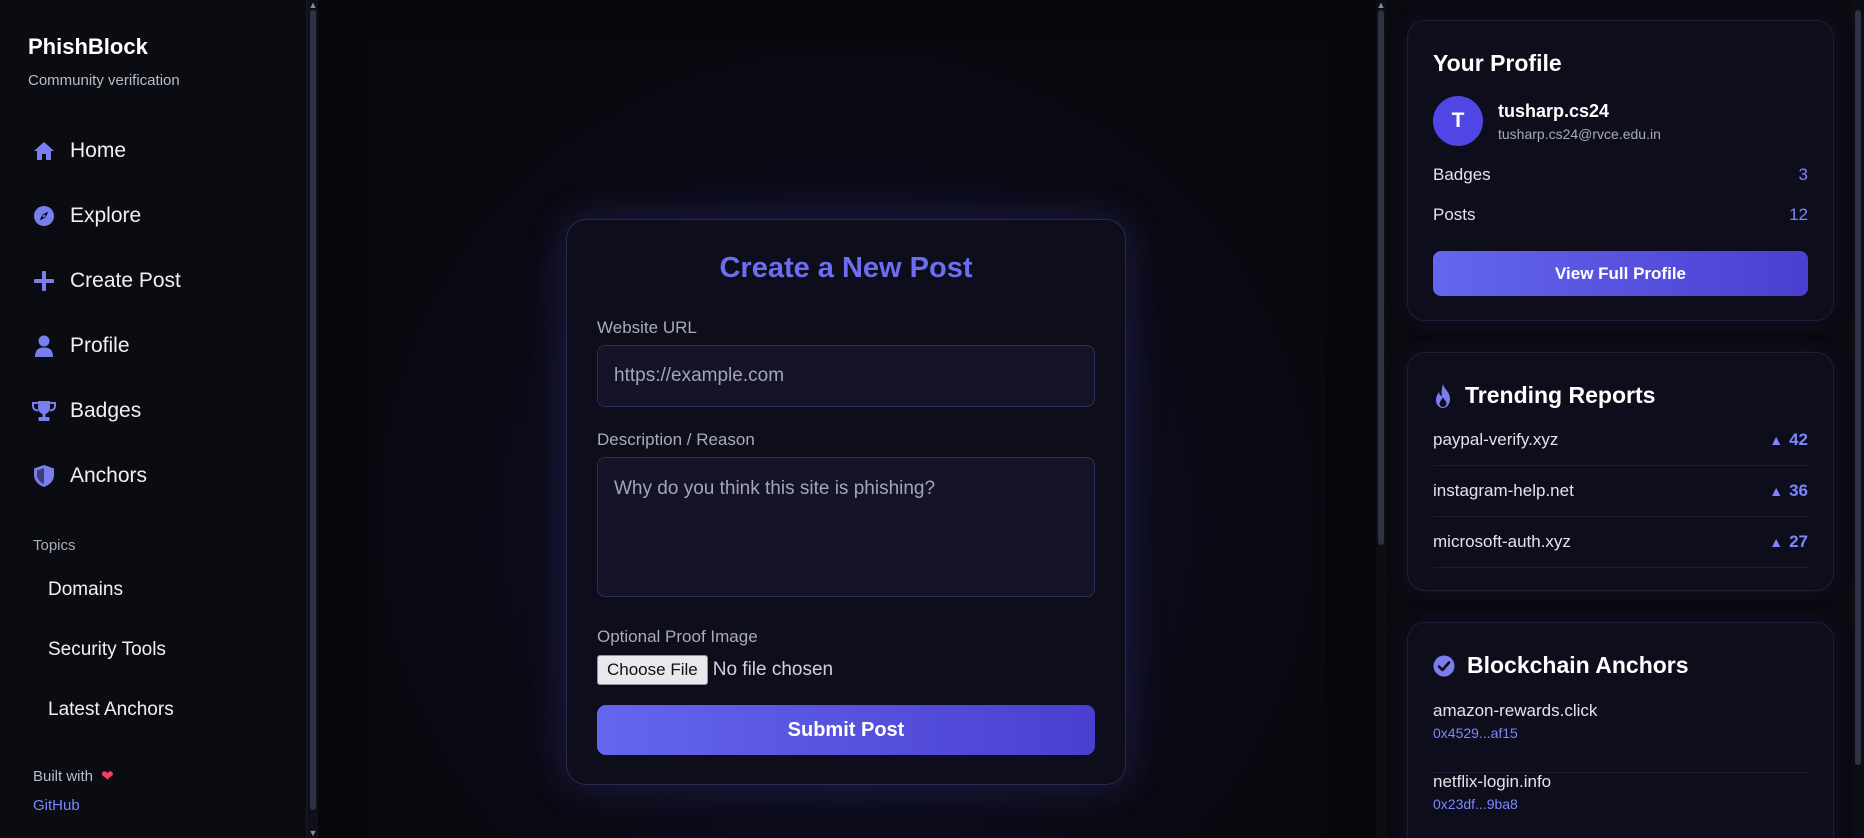 The width and height of the screenshot is (1864, 838). What do you see at coordinates (88, 47) in the screenshot?
I see `brand-logo: PhishBlock` at bounding box center [88, 47].